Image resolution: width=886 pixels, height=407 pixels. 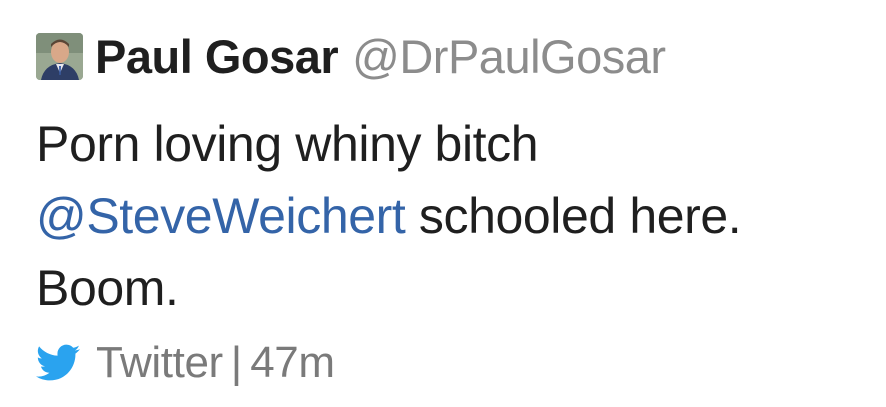 What do you see at coordinates (351, 56) in the screenshot?
I see `tweet-header: Paul Gosar @DrPaulGosar` at bounding box center [351, 56].